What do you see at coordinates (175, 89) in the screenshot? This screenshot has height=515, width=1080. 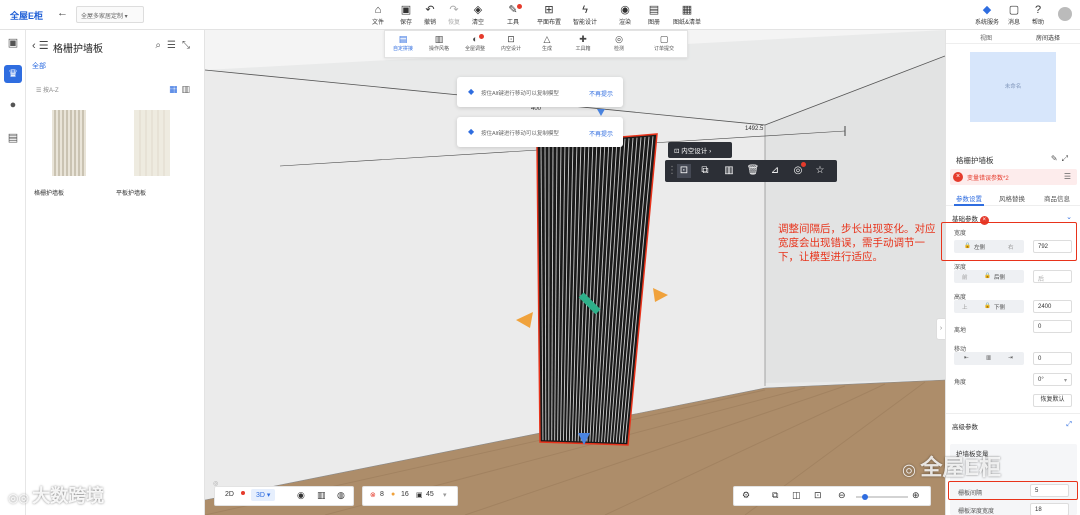 I see `grid-view-icon: ▦` at bounding box center [175, 89].